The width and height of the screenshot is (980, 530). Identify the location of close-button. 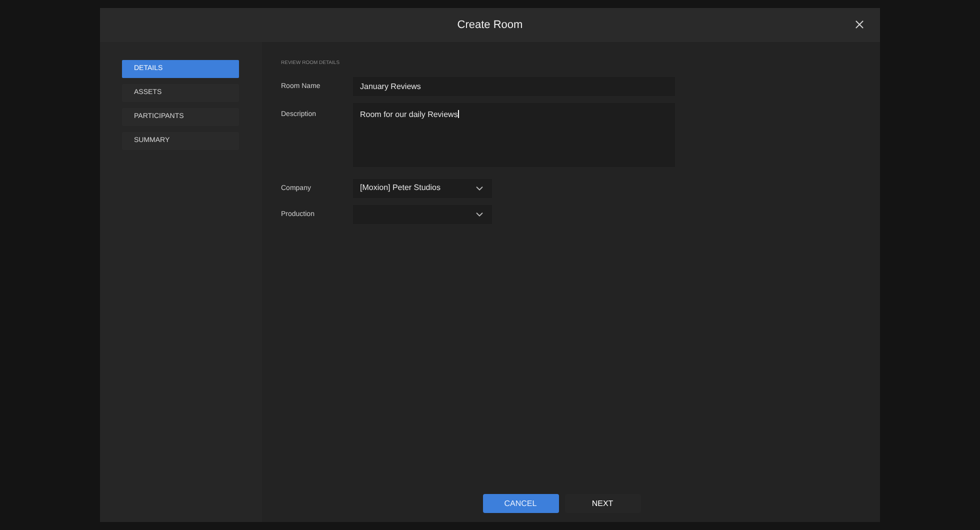
(859, 24).